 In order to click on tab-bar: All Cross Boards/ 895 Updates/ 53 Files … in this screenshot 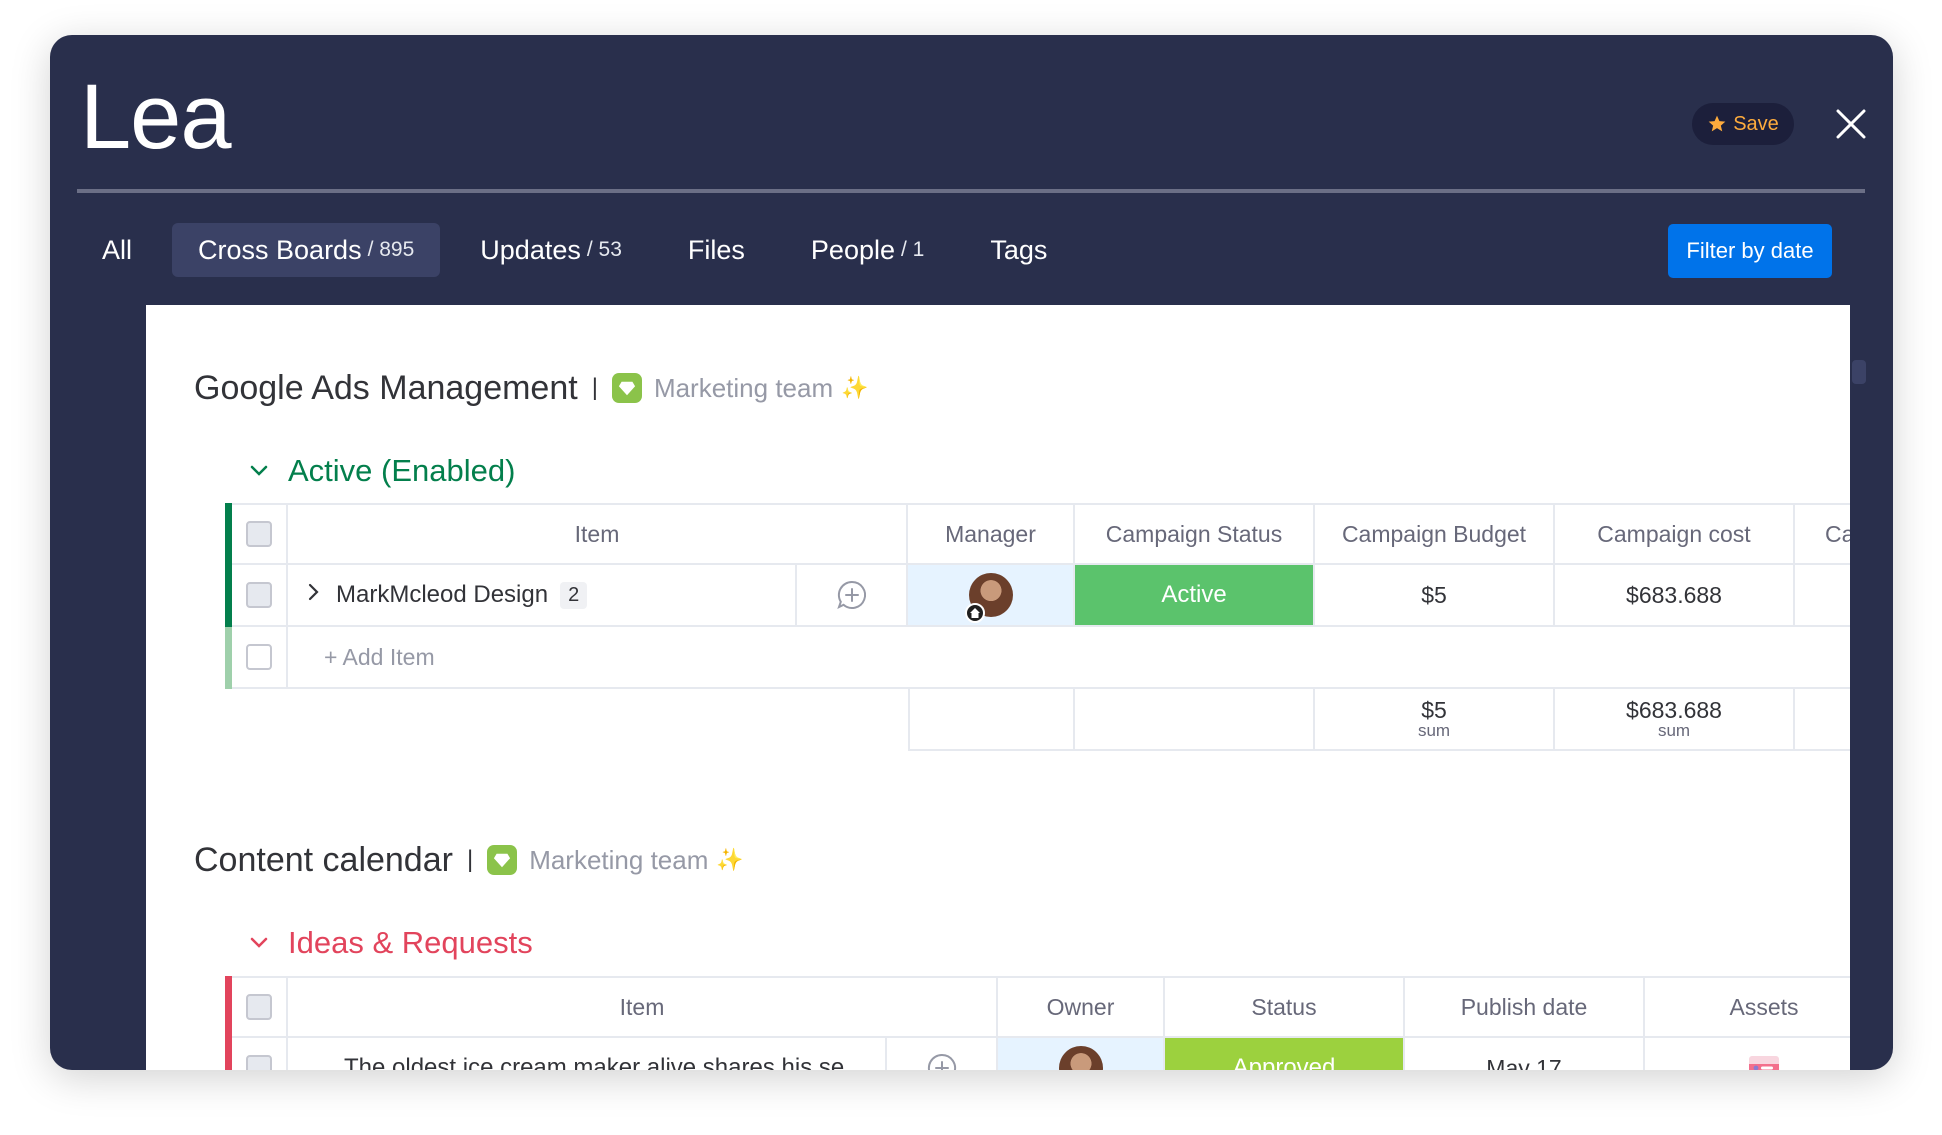, I will do `click(581, 250)`.